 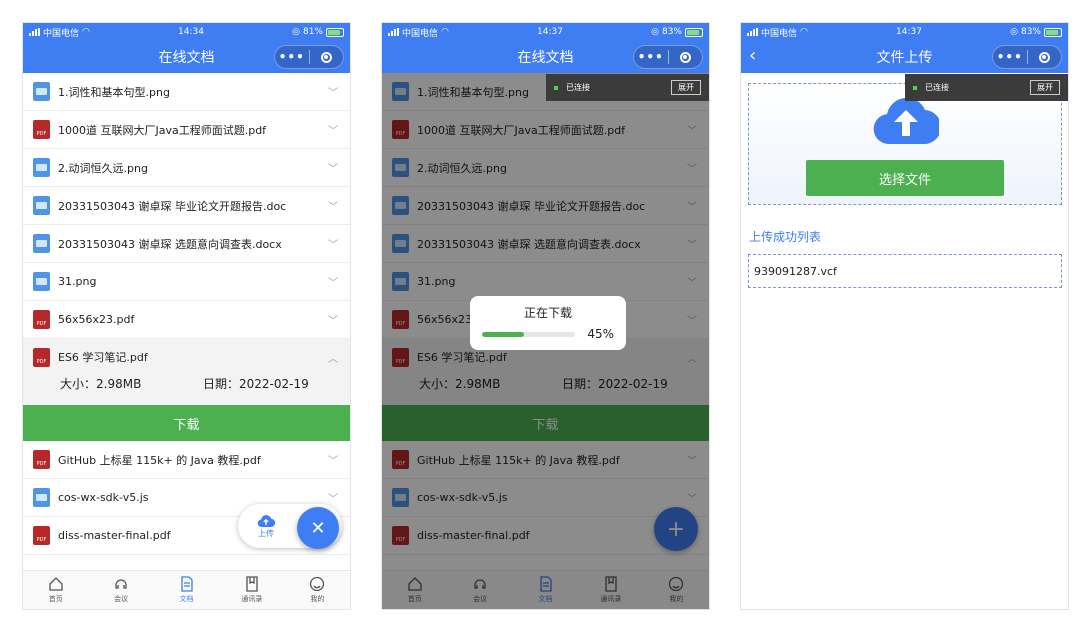 I want to click on file-name: 56x56x23.pdf, so click(x=96, y=319).